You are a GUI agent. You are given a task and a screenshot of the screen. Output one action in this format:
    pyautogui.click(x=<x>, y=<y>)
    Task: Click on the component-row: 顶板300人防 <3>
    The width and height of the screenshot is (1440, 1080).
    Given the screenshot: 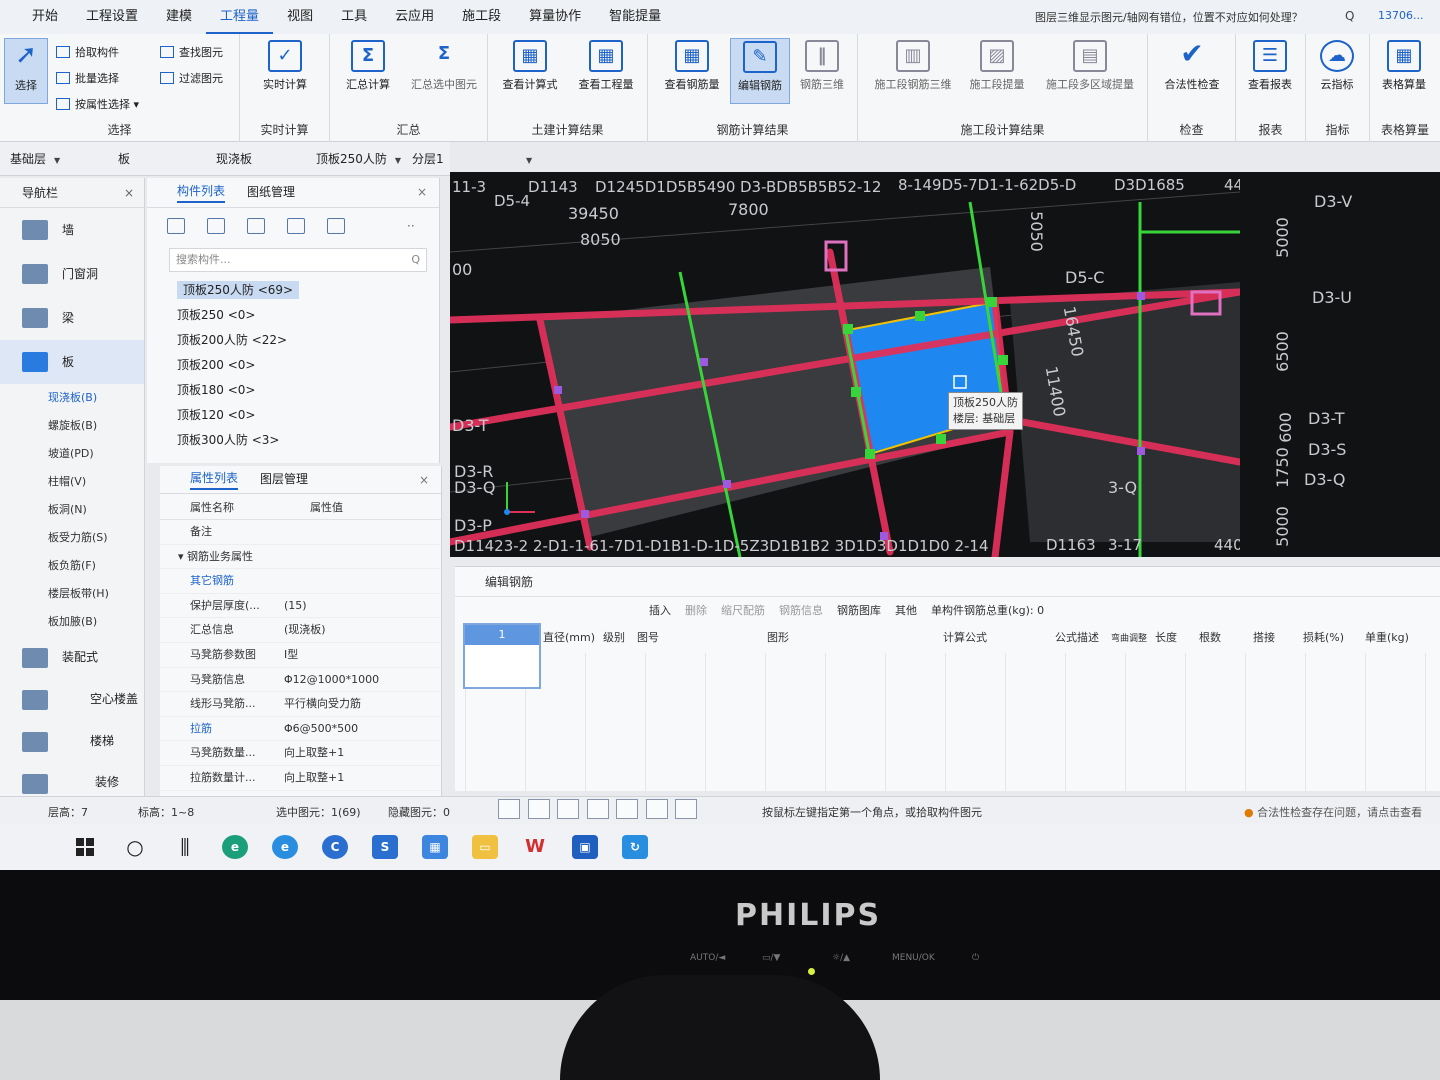 What is the action you would take?
    pyautogui.click(x=293, y=440)
    